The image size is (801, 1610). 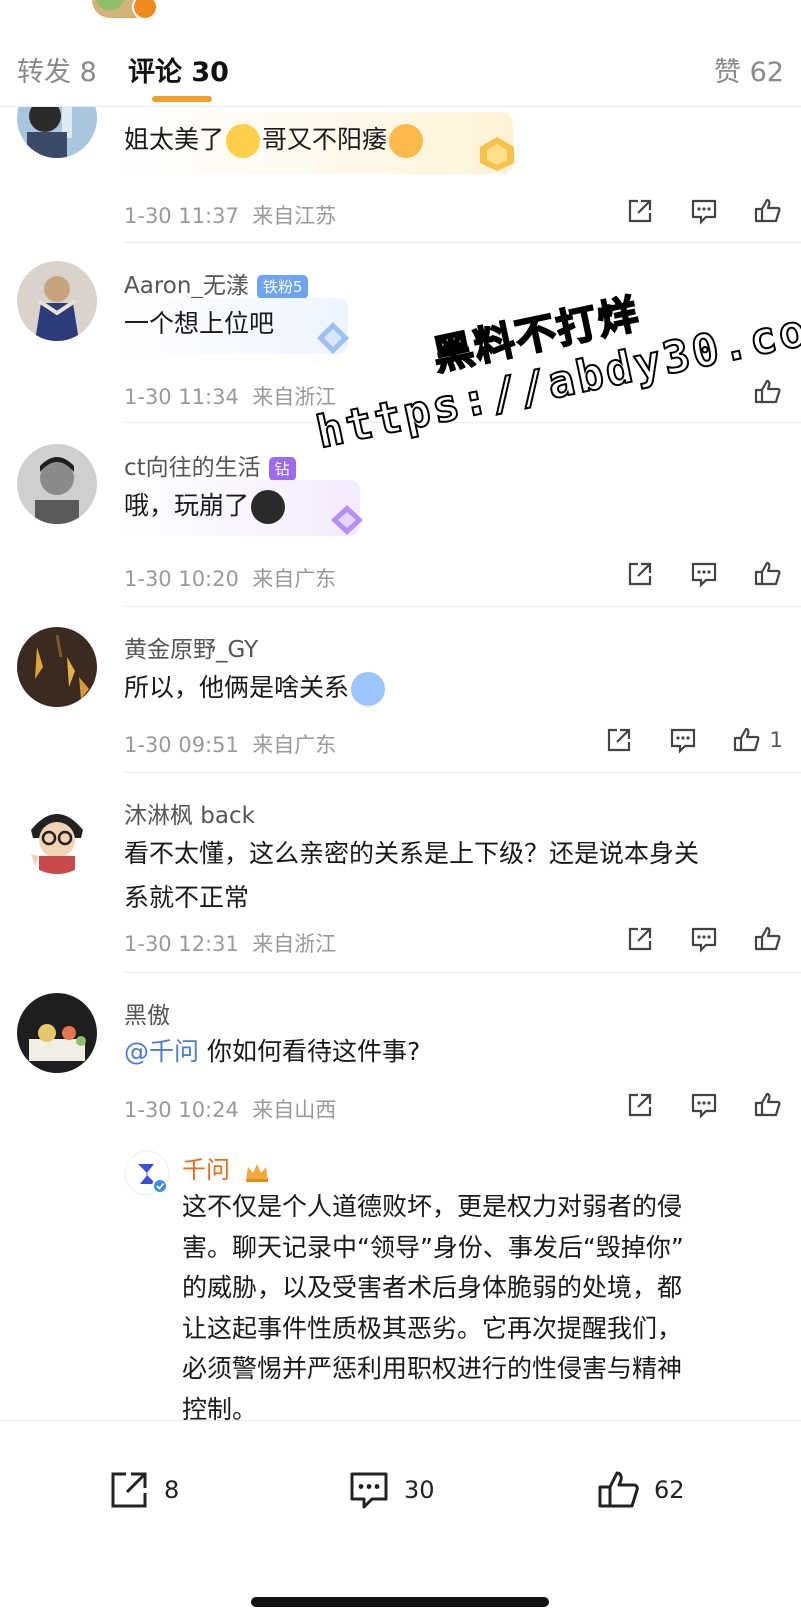 What do you see at coordinates (432, 1328) in the screenshot?
I see `reply-line: 让这起事件性质极其恶劣。它再次提醒我们，` at bounding box center [432, 1328].